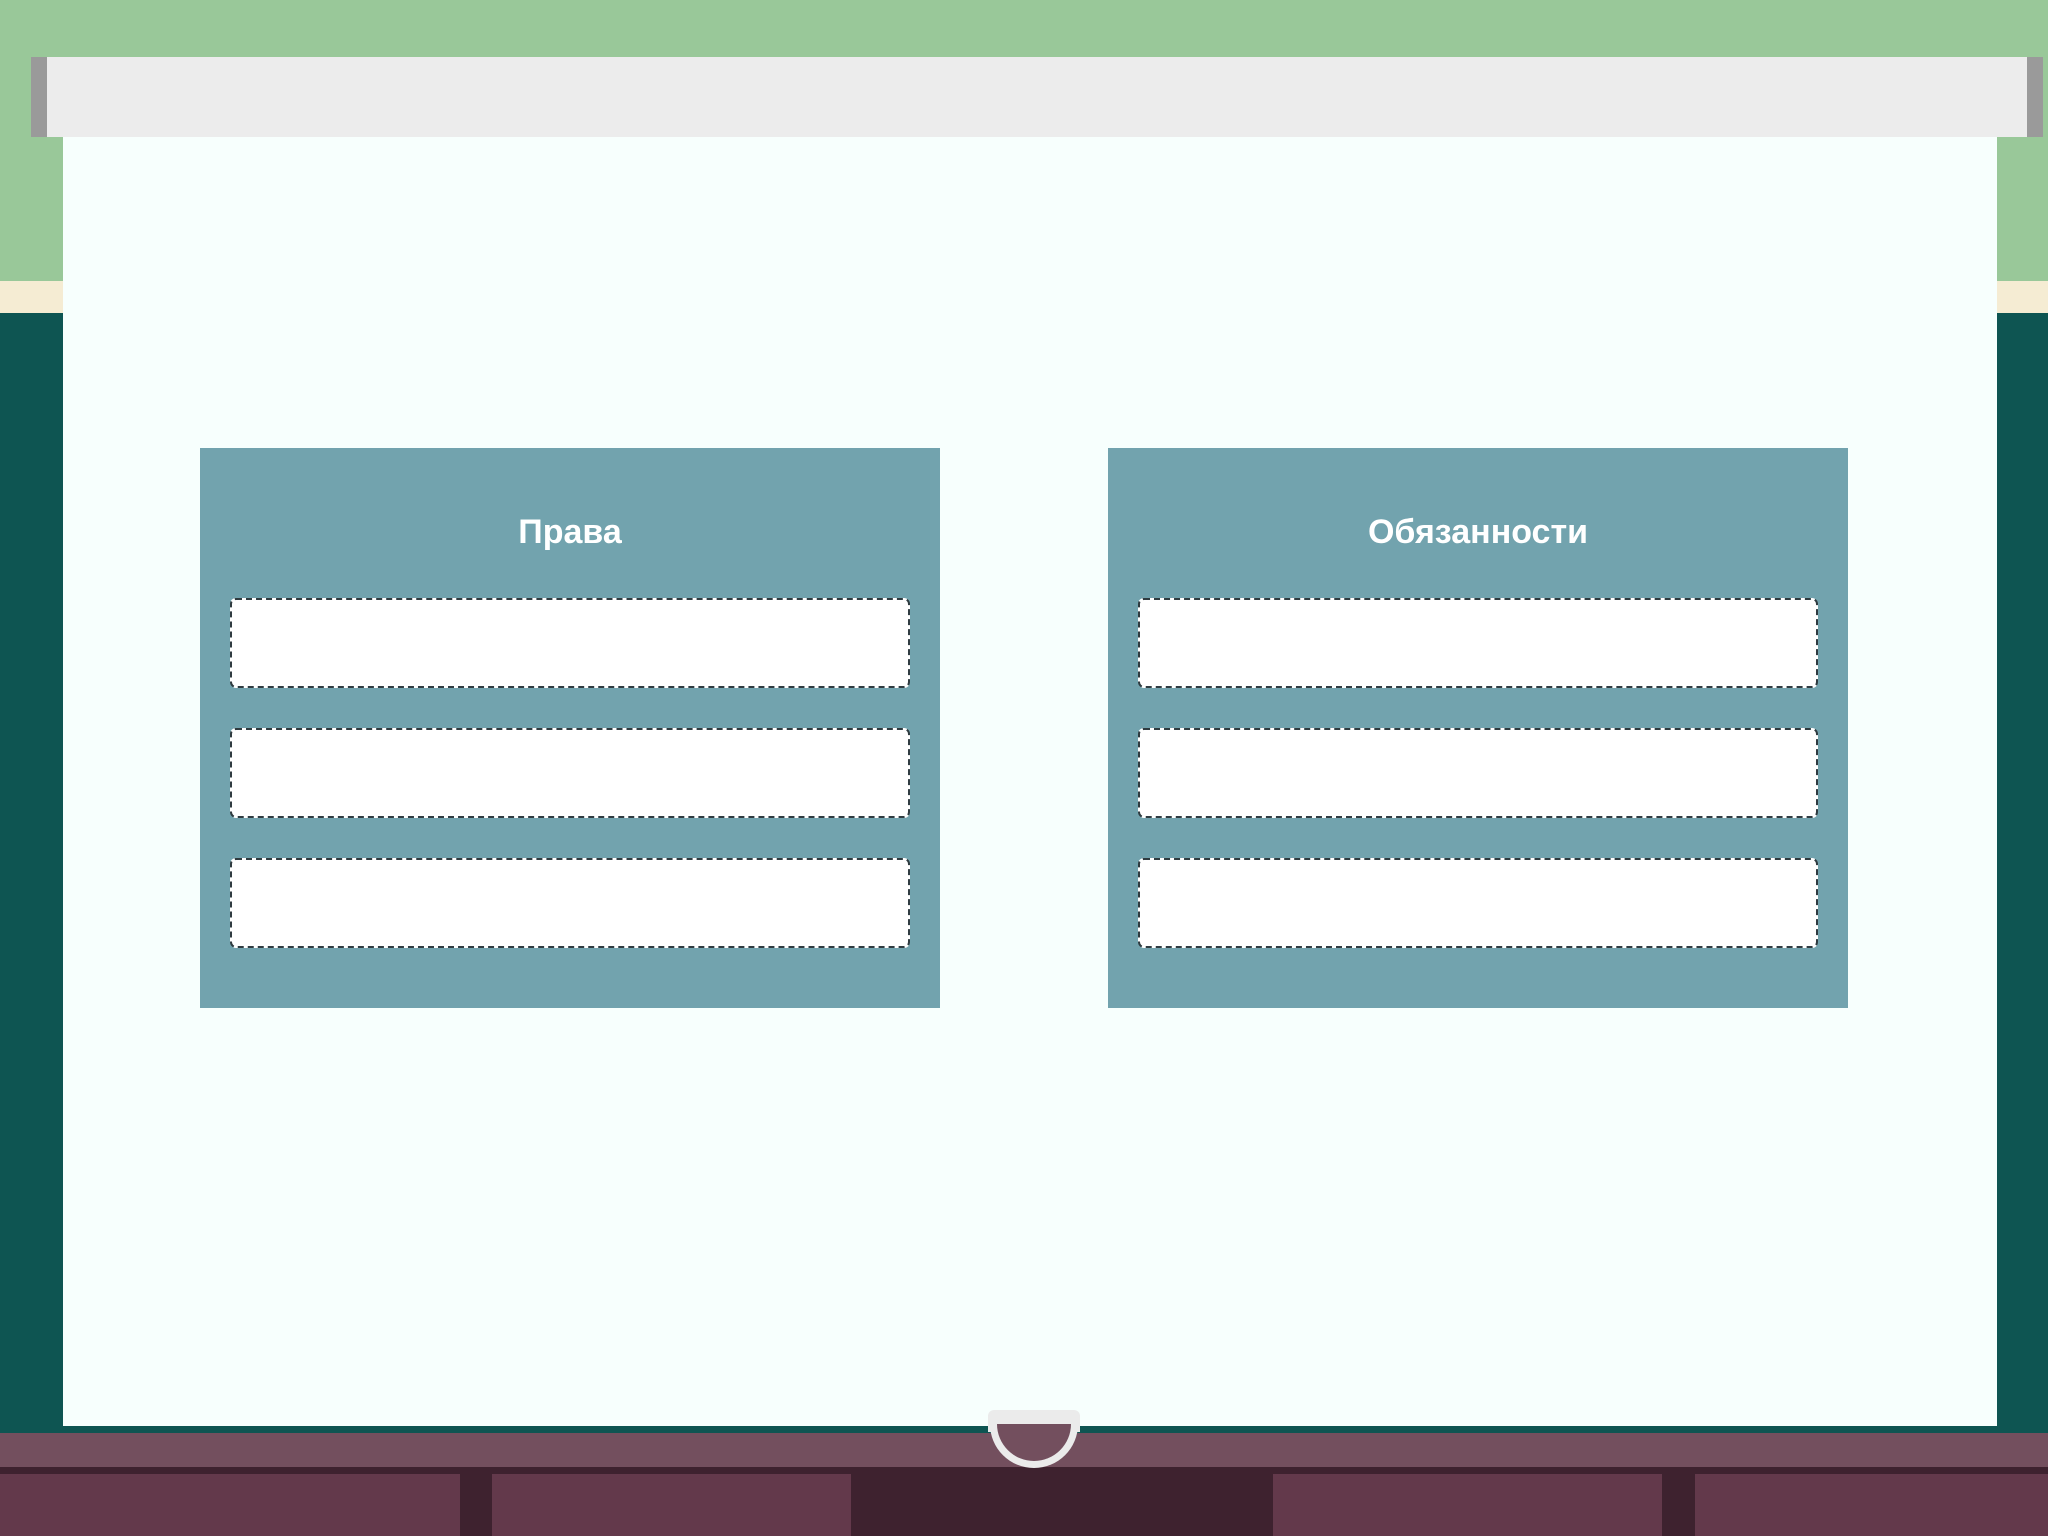 The image size is (2048, 1536). Describe the element at coordinates (1036, 97) in the screenshot. I see `projector-screen-roller` at that location.